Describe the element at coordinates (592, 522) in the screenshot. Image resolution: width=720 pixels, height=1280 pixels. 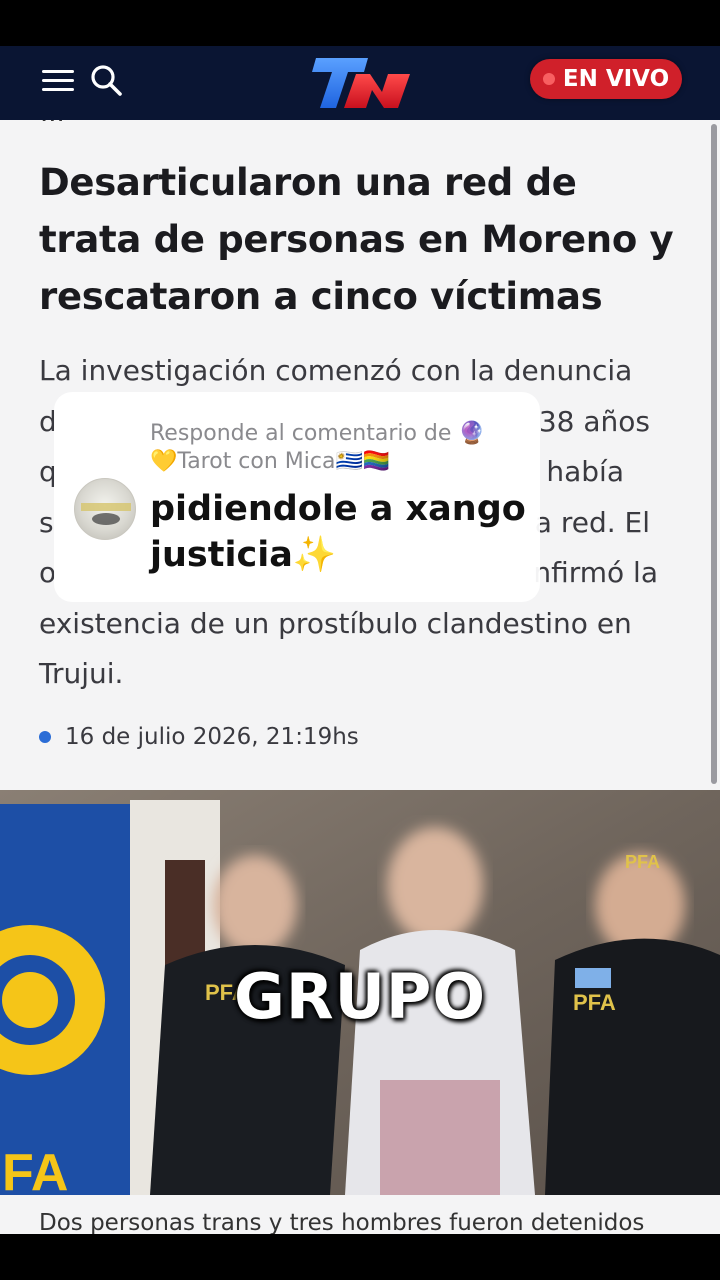
I see `lead-line-fragment: a red. El` at that location.